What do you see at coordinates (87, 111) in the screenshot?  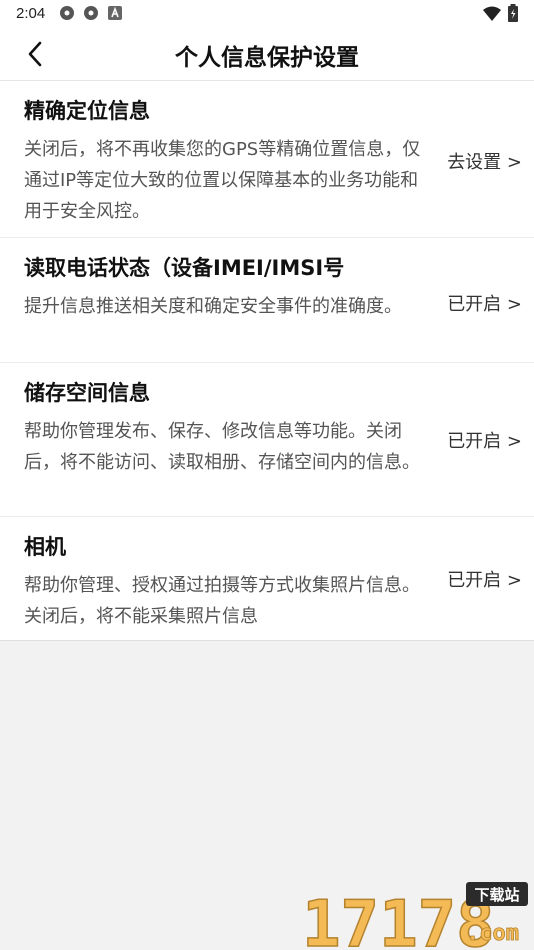 I see `permission-title: 精确定位信息` at bounding box center [87, 111].